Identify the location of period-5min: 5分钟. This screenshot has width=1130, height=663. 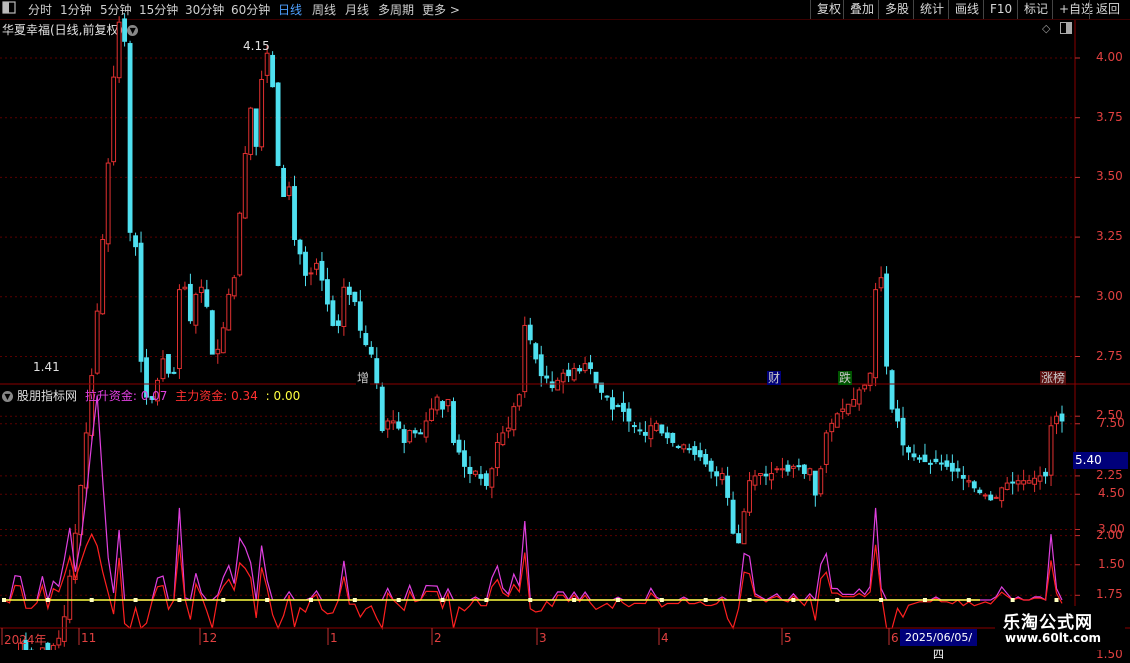
(116, 9).